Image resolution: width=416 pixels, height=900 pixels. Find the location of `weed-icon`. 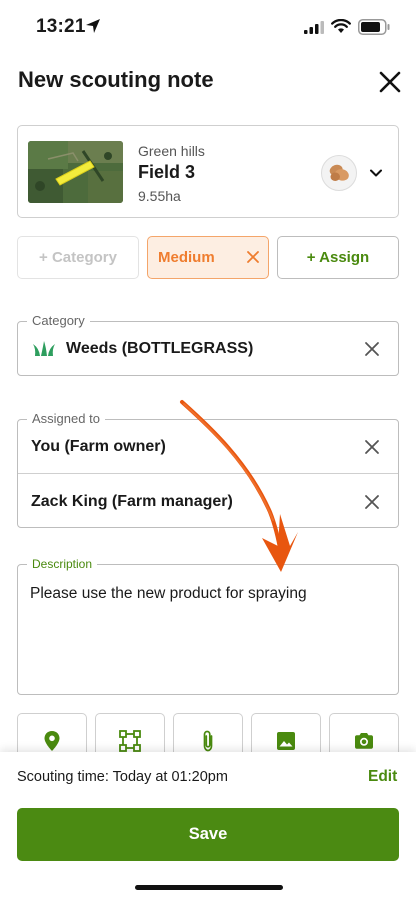

weed-icon is located at coordinates (44, 348).